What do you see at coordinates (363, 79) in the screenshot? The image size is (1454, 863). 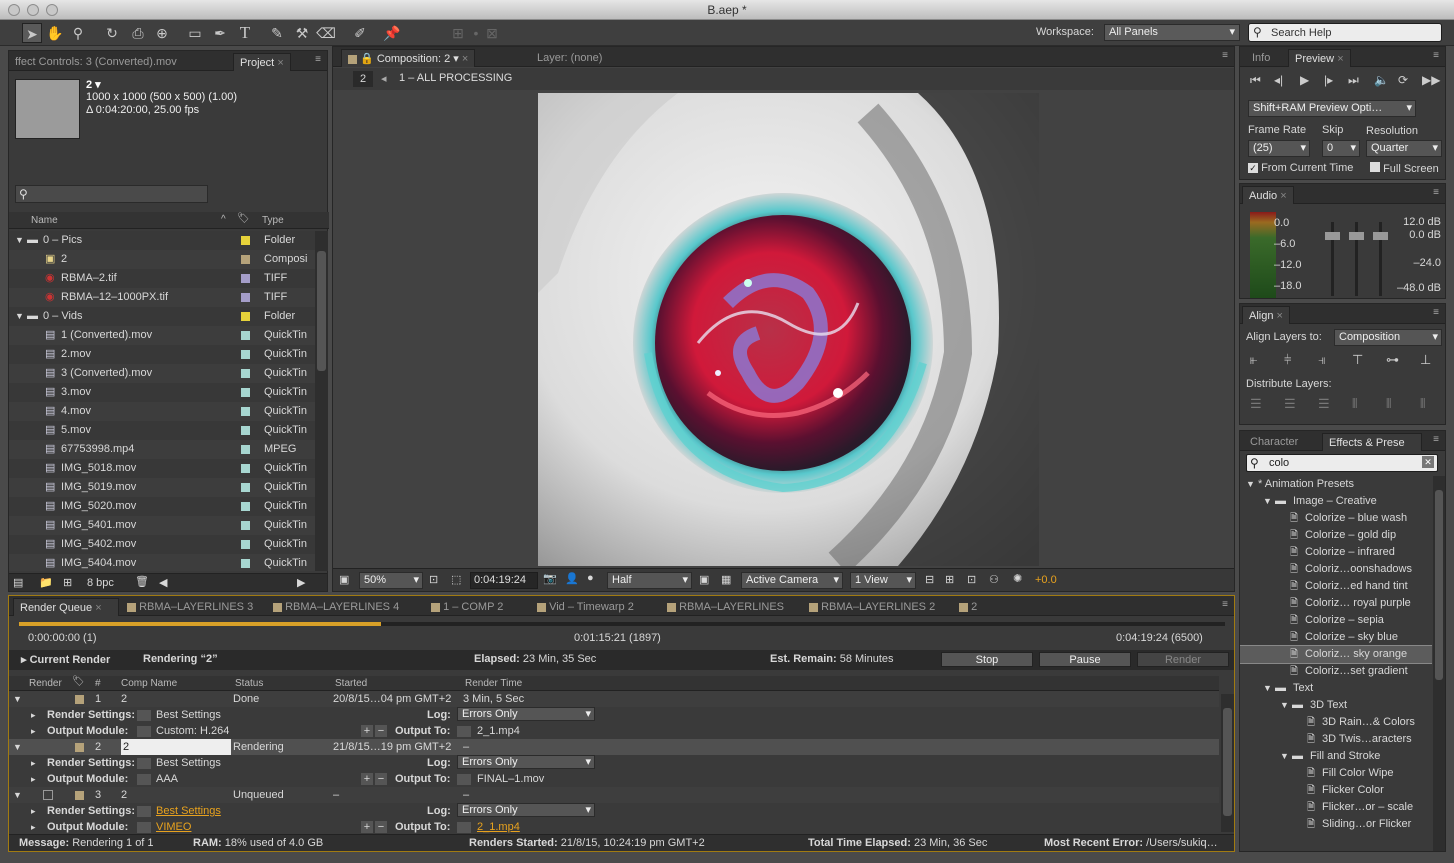 I see `comp-nav-number: 2` at bounding box center [363, 79].